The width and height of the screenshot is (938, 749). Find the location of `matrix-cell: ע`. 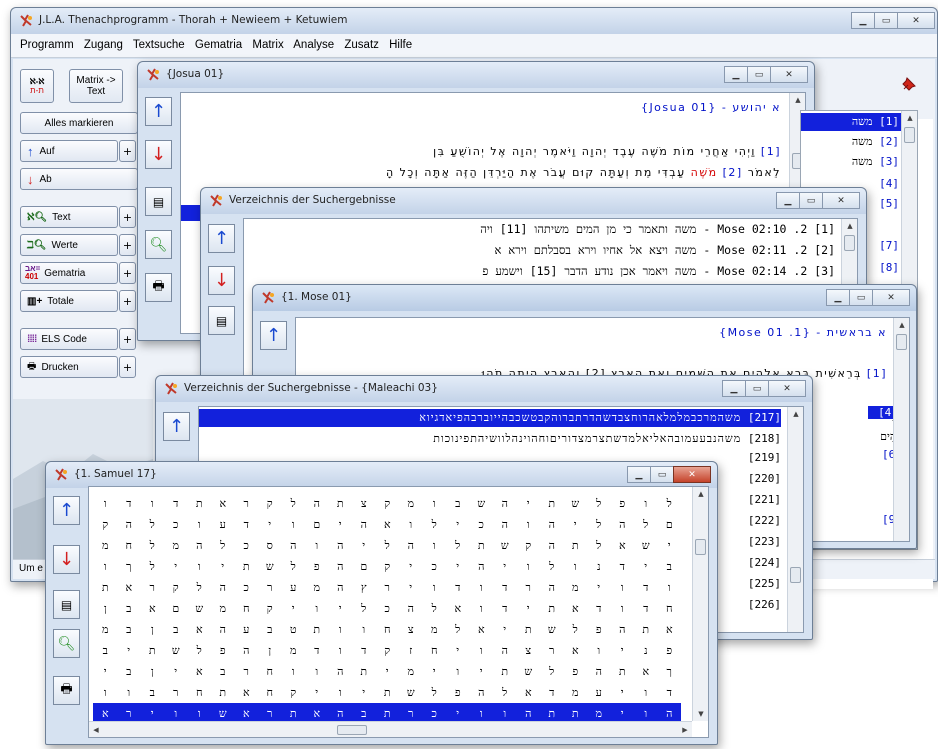

matrix-cell: ע is located at coordinates (223, 524).